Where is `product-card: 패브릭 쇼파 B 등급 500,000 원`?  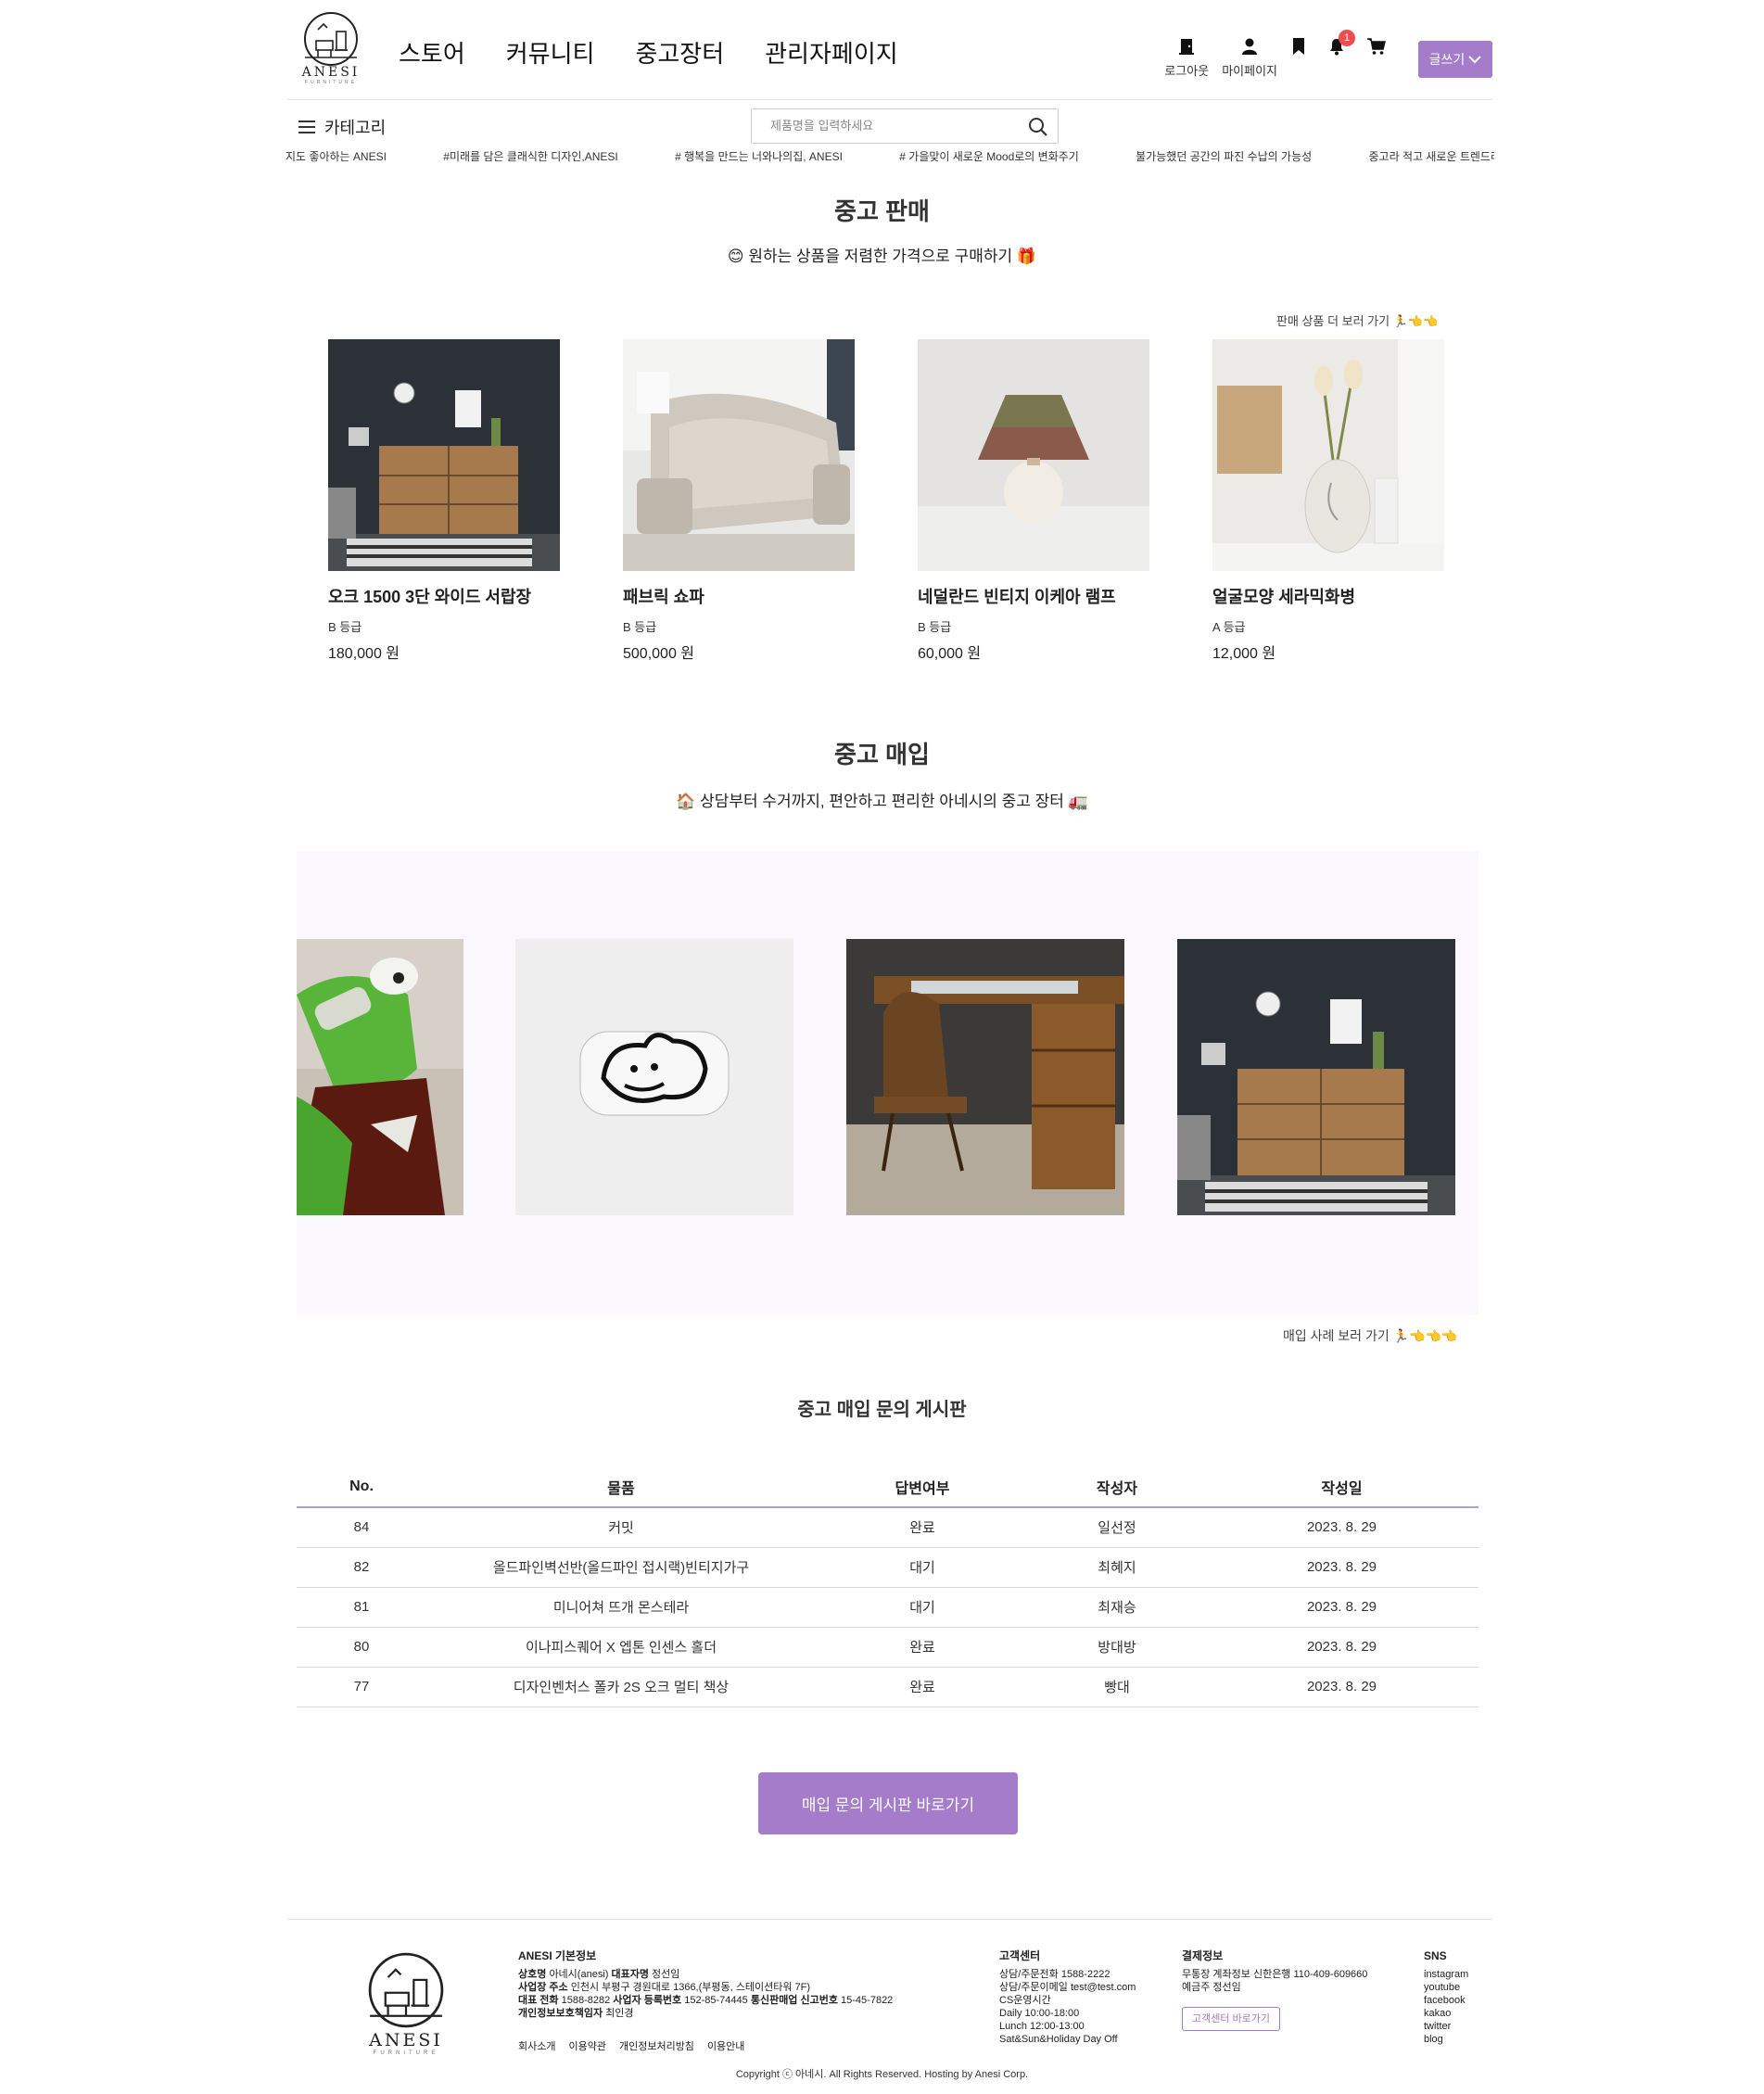 product-card: 패브릭 쇼파 B 등급 500,000 원 is located at coordinates (739, 501).